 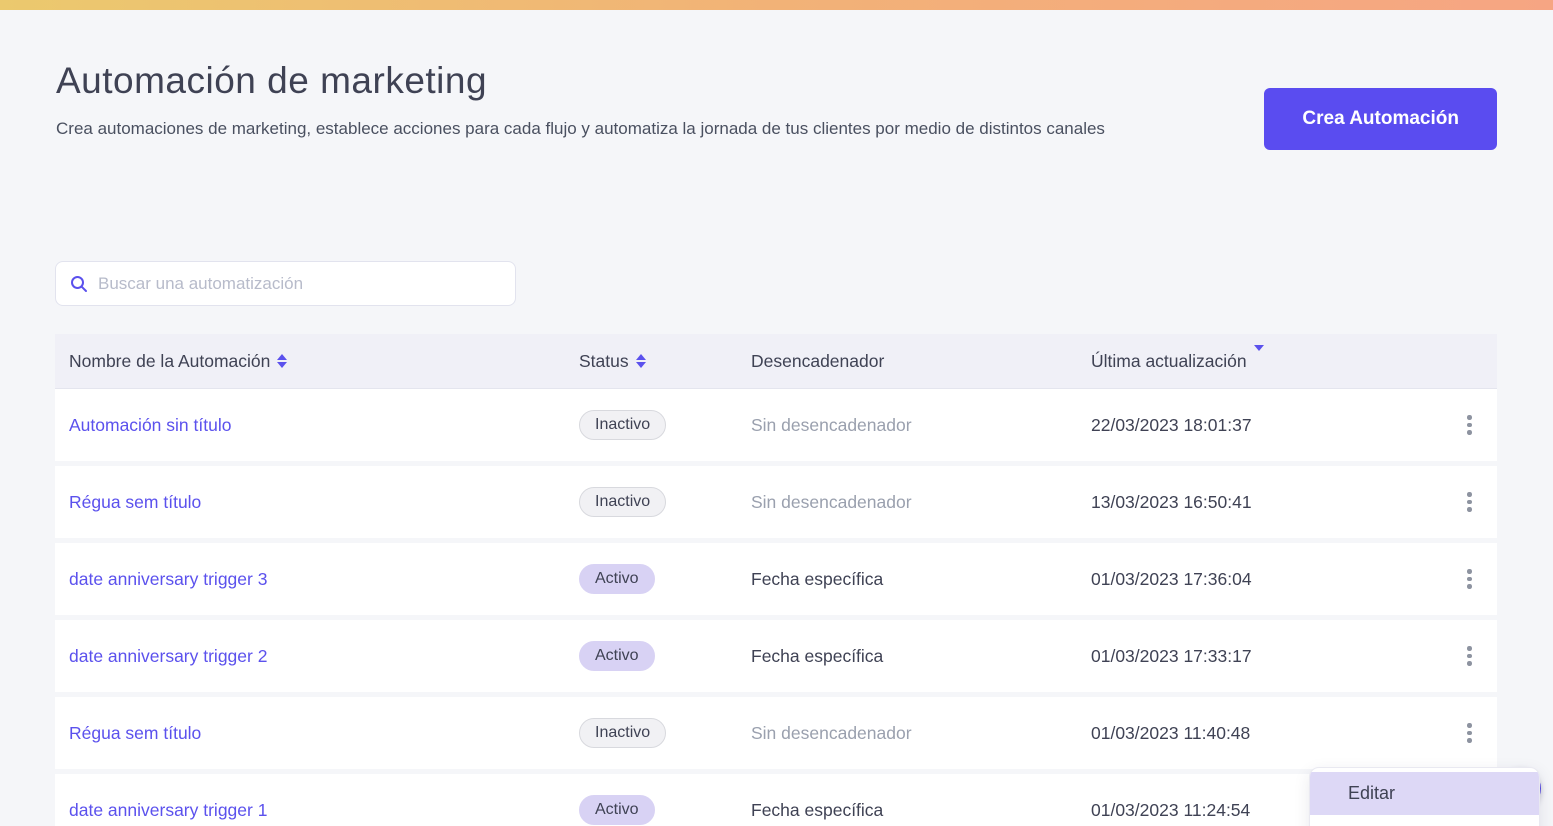 I want to click on updated-cell: 22/03/2023 18:01:37, so click(x=1171, y=424).